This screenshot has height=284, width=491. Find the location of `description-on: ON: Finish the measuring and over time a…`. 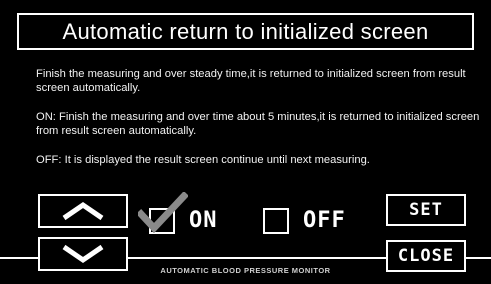

description-on: ON: Finish the measuring and over time a… is located at coordinates (258, 124).